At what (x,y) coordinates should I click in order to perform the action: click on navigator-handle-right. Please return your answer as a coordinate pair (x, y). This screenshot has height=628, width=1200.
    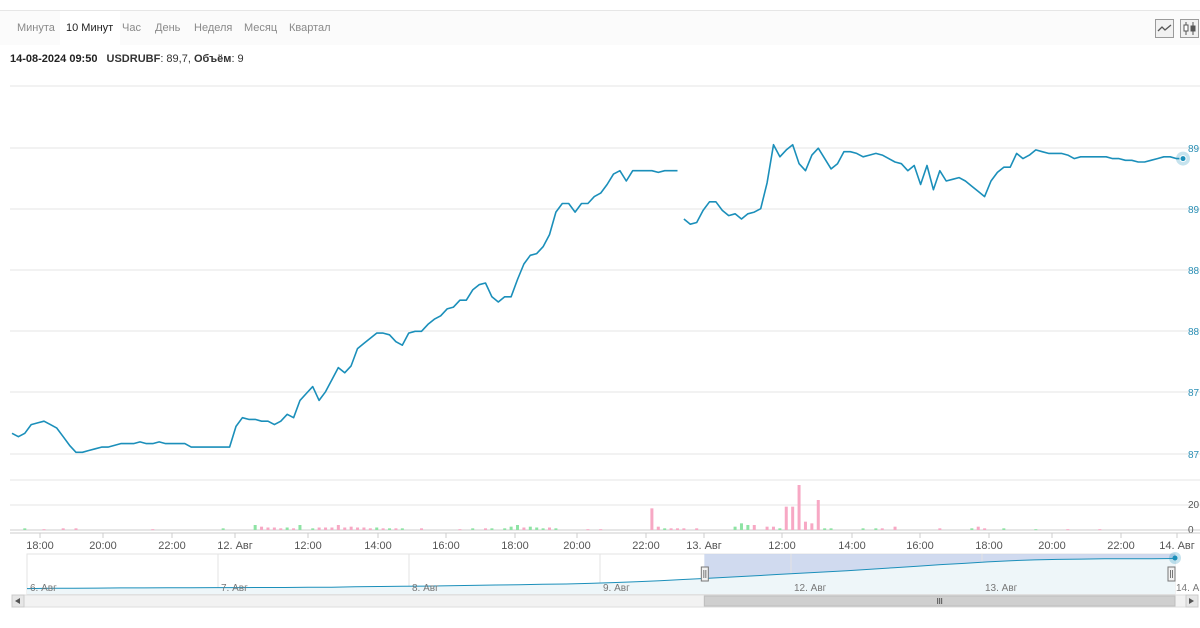
    Looking at the image, I should click on (1171, 574).